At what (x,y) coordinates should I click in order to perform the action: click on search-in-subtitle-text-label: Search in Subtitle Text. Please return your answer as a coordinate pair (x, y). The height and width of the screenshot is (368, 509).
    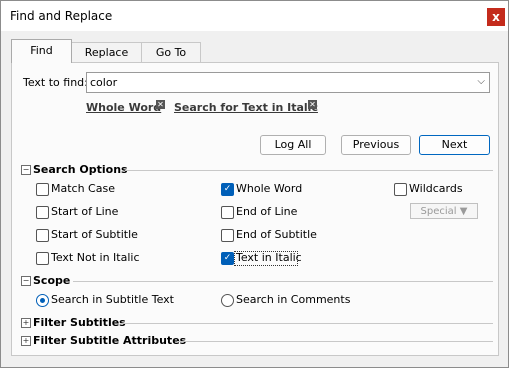
    Looking at the image, I should click on (112, 299).